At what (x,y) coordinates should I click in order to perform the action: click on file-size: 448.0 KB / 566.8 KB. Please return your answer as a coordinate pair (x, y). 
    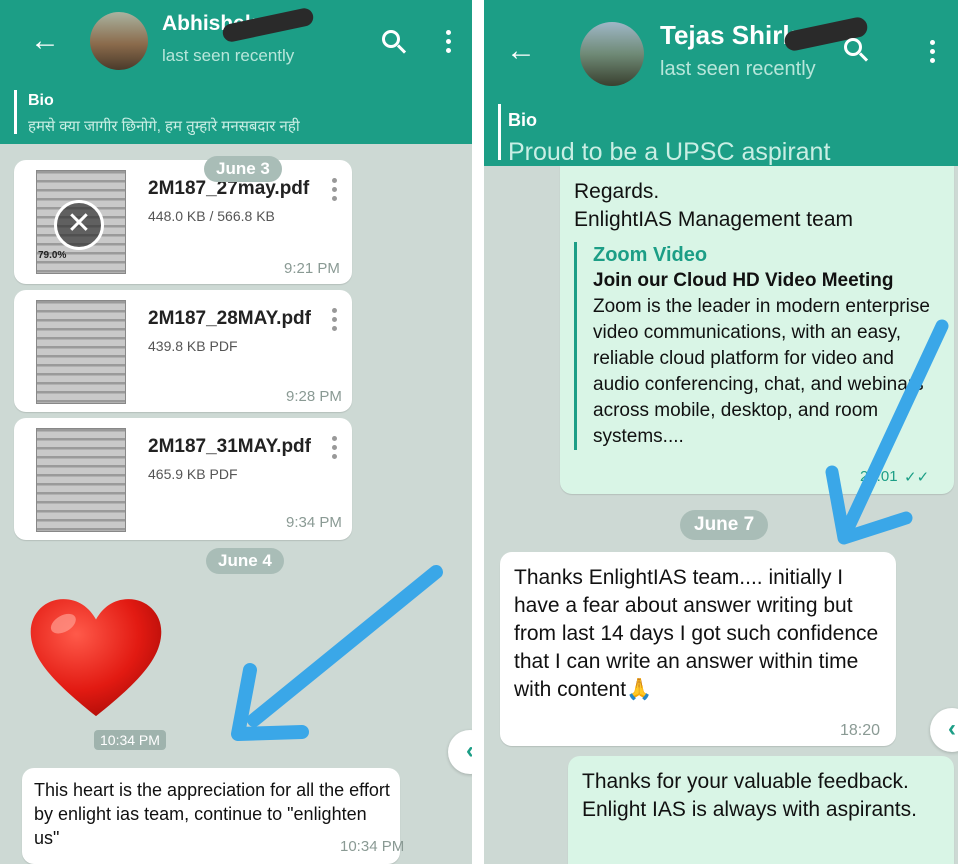
    Looking at the image, I should click on (211, 216).